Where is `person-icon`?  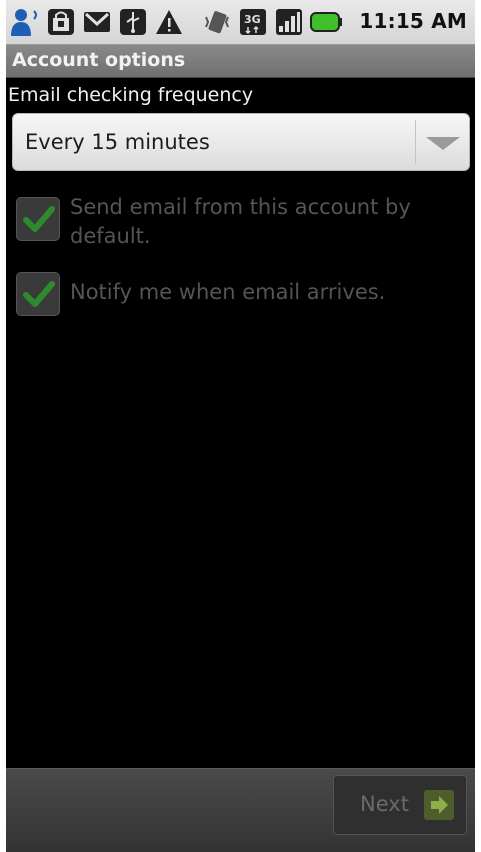 person-icon is located at coordinates (24, 22).